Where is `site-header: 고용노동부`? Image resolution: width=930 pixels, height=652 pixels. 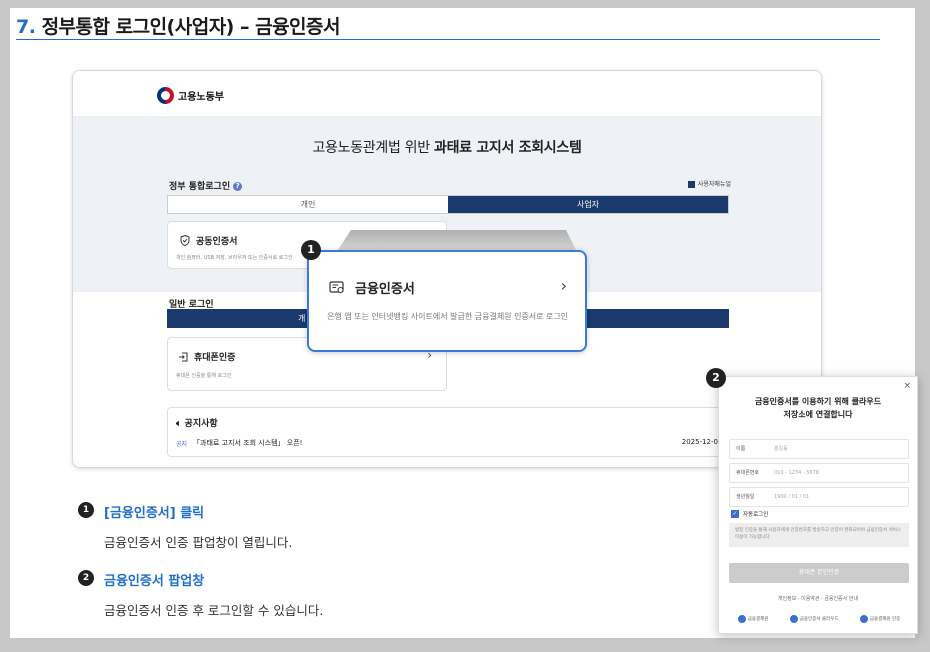
site-header: 고용노동부 is located at coordinates (447, 94).